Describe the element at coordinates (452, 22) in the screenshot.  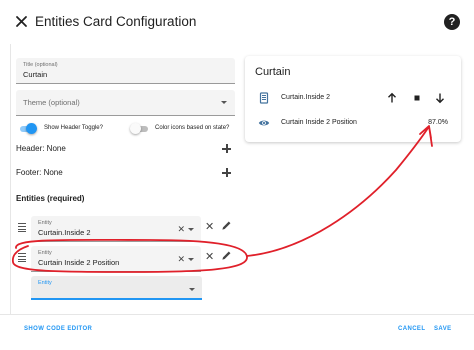
I see `help-circle-icon: ?` at that location.